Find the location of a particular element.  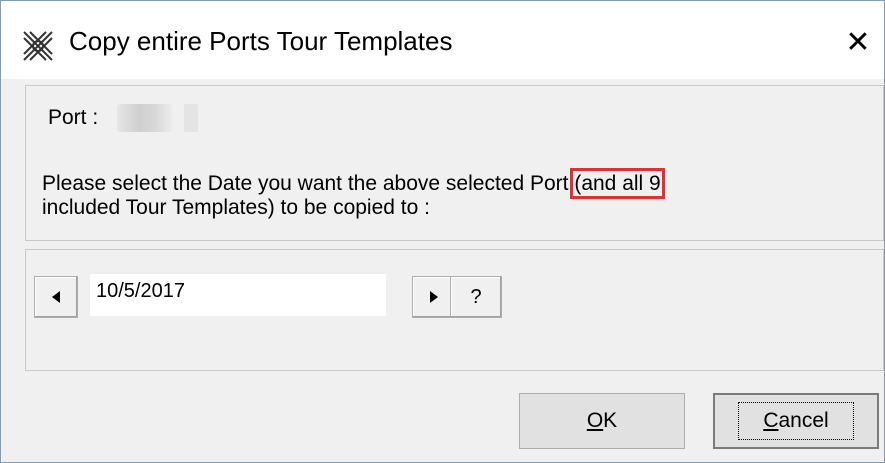

app-icon is located at coordinates (38, 46).